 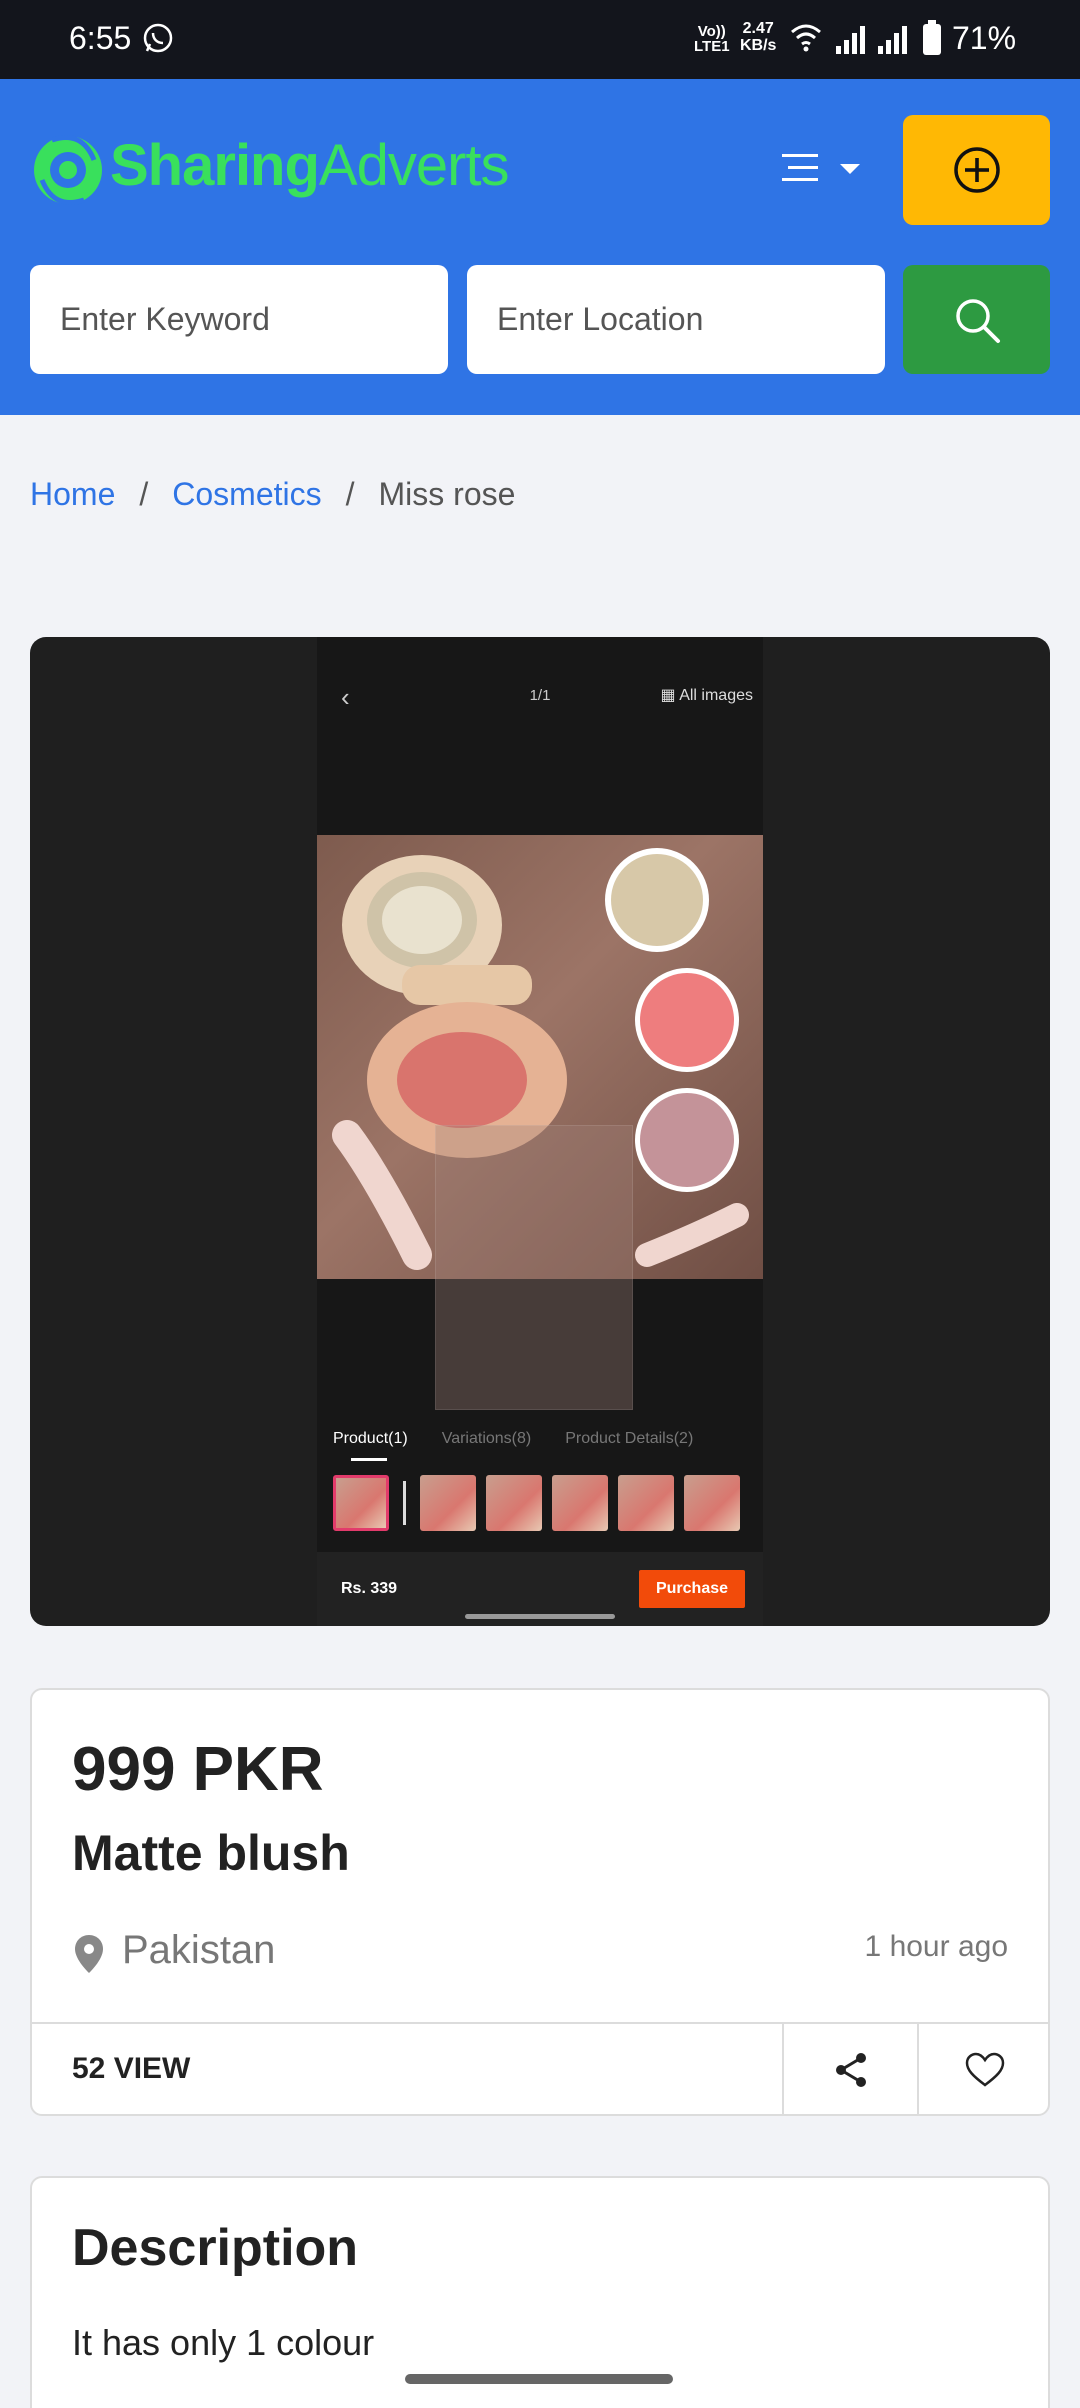 I want to click on location-search-input, so click(x=676, y=319).